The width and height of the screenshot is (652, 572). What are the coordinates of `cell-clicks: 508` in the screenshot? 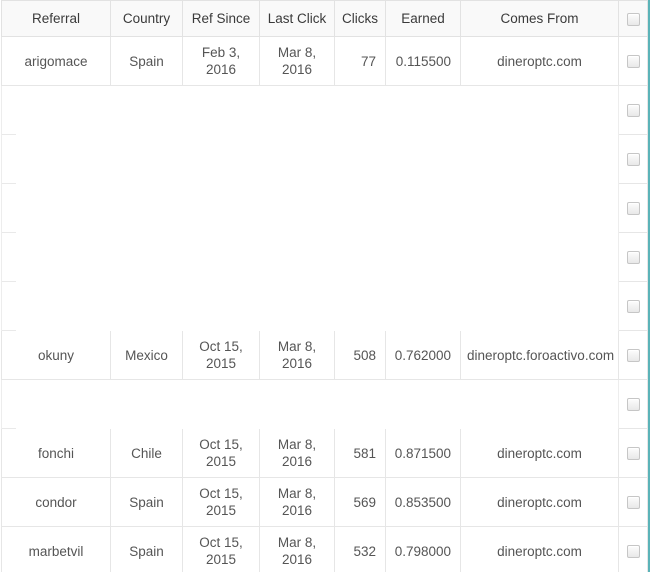 It's located at (360, 355).